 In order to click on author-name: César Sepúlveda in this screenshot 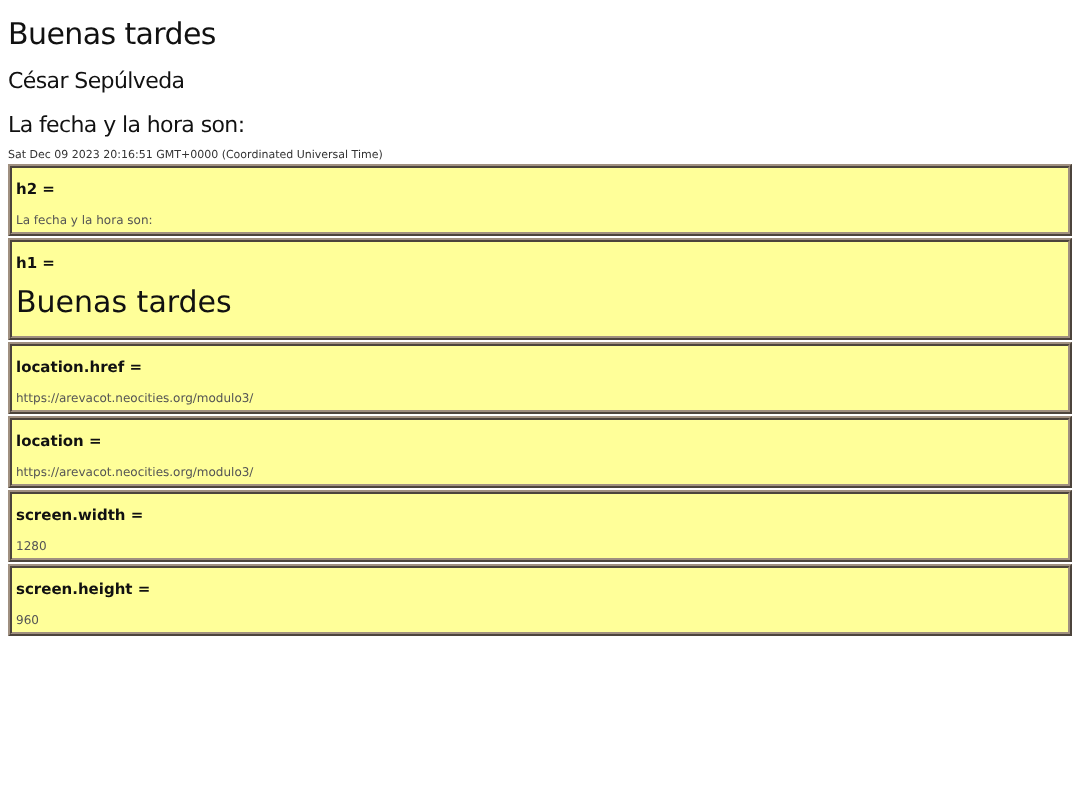, I will do `click(97, 81)`.